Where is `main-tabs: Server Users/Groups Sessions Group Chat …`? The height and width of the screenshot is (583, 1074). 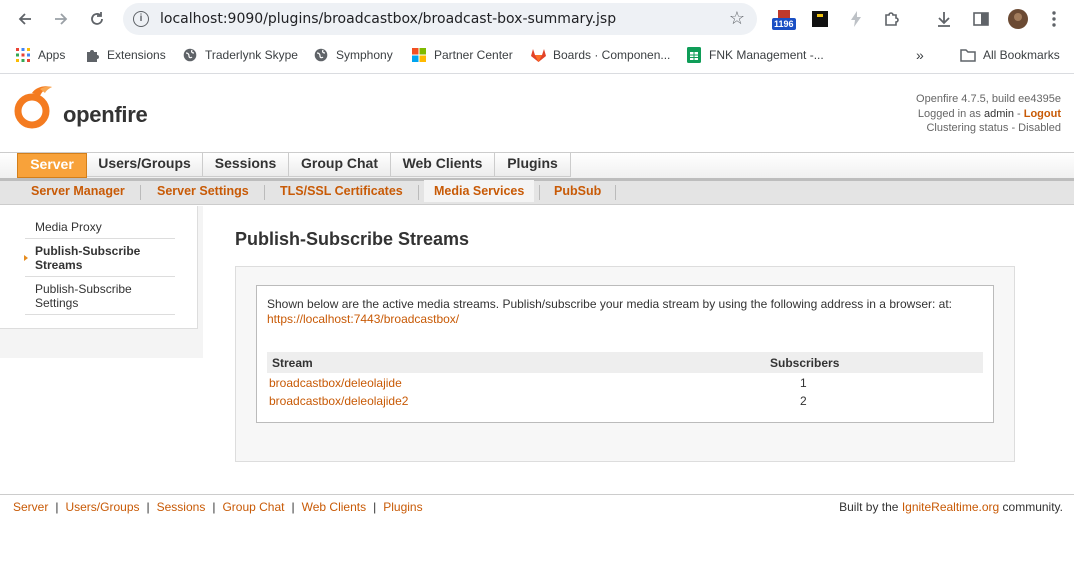
main-tabs: Server Users/Groups Sessions Group Chat … is located at coordinates (537, 165).